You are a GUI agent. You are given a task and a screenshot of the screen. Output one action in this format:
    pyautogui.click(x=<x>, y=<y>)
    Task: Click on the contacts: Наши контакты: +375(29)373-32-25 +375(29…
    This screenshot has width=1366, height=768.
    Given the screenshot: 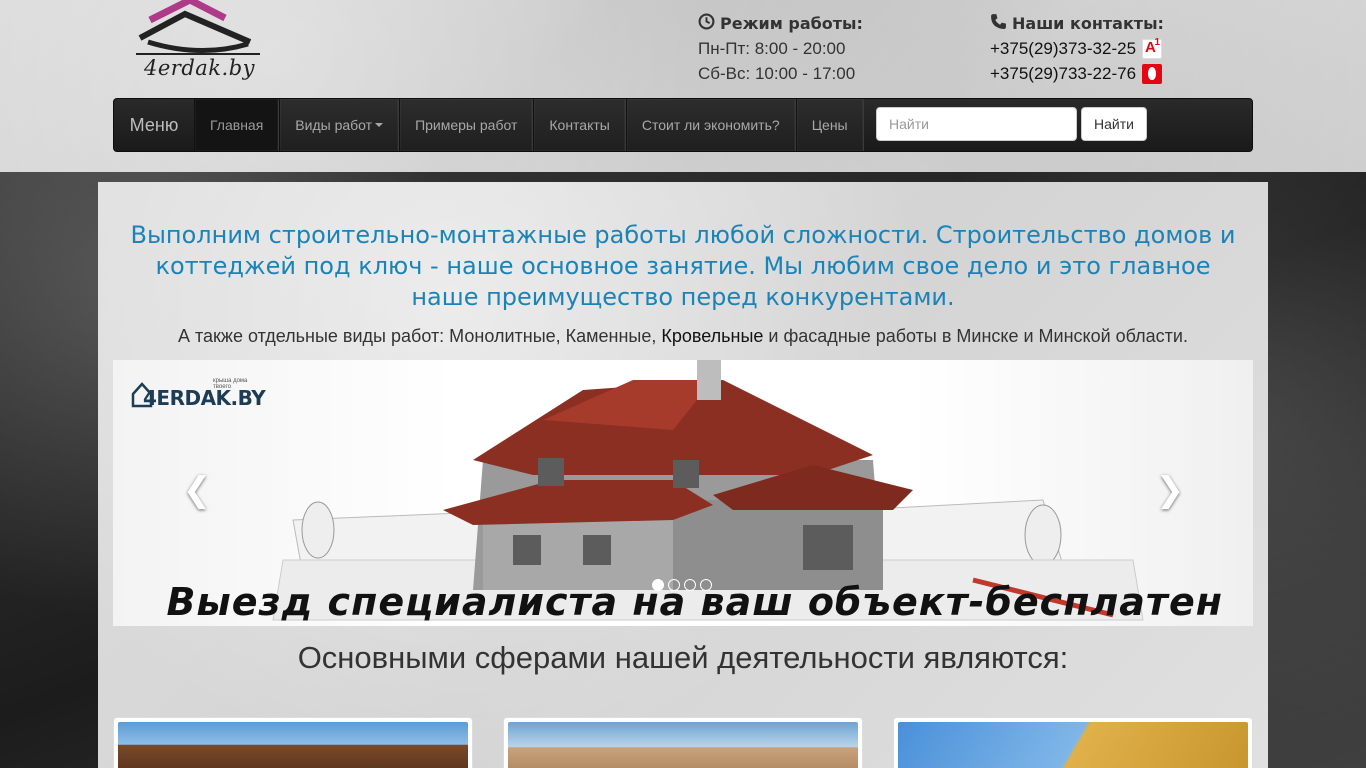 What is the action you would take?
    pyautogui.click(x=1077, y=48)
    